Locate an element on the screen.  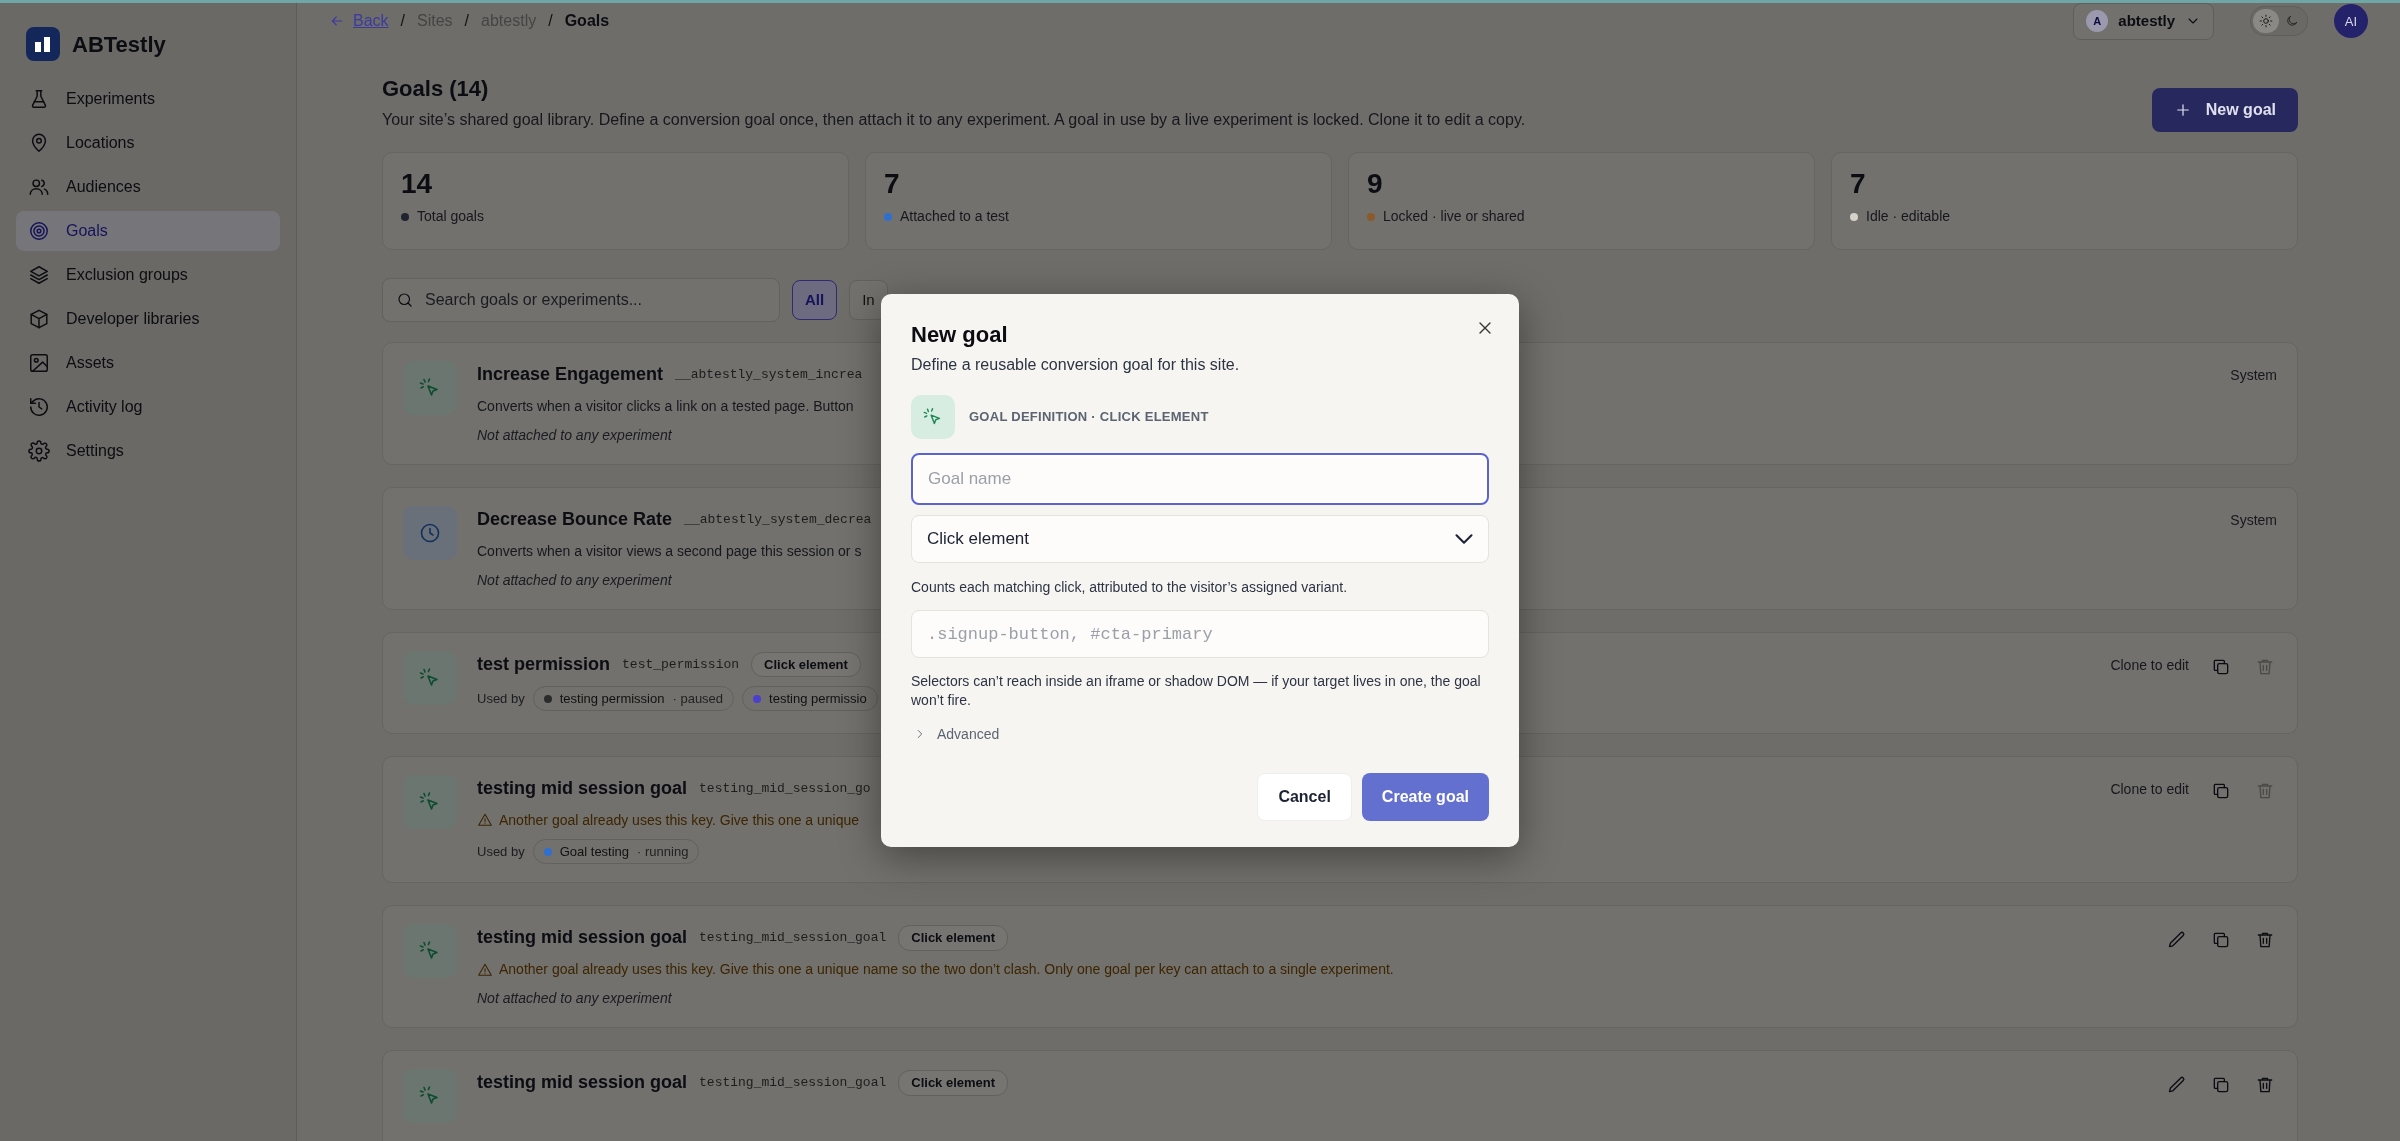
cancel-button: Cancel is located at coordinates (1304, 796).